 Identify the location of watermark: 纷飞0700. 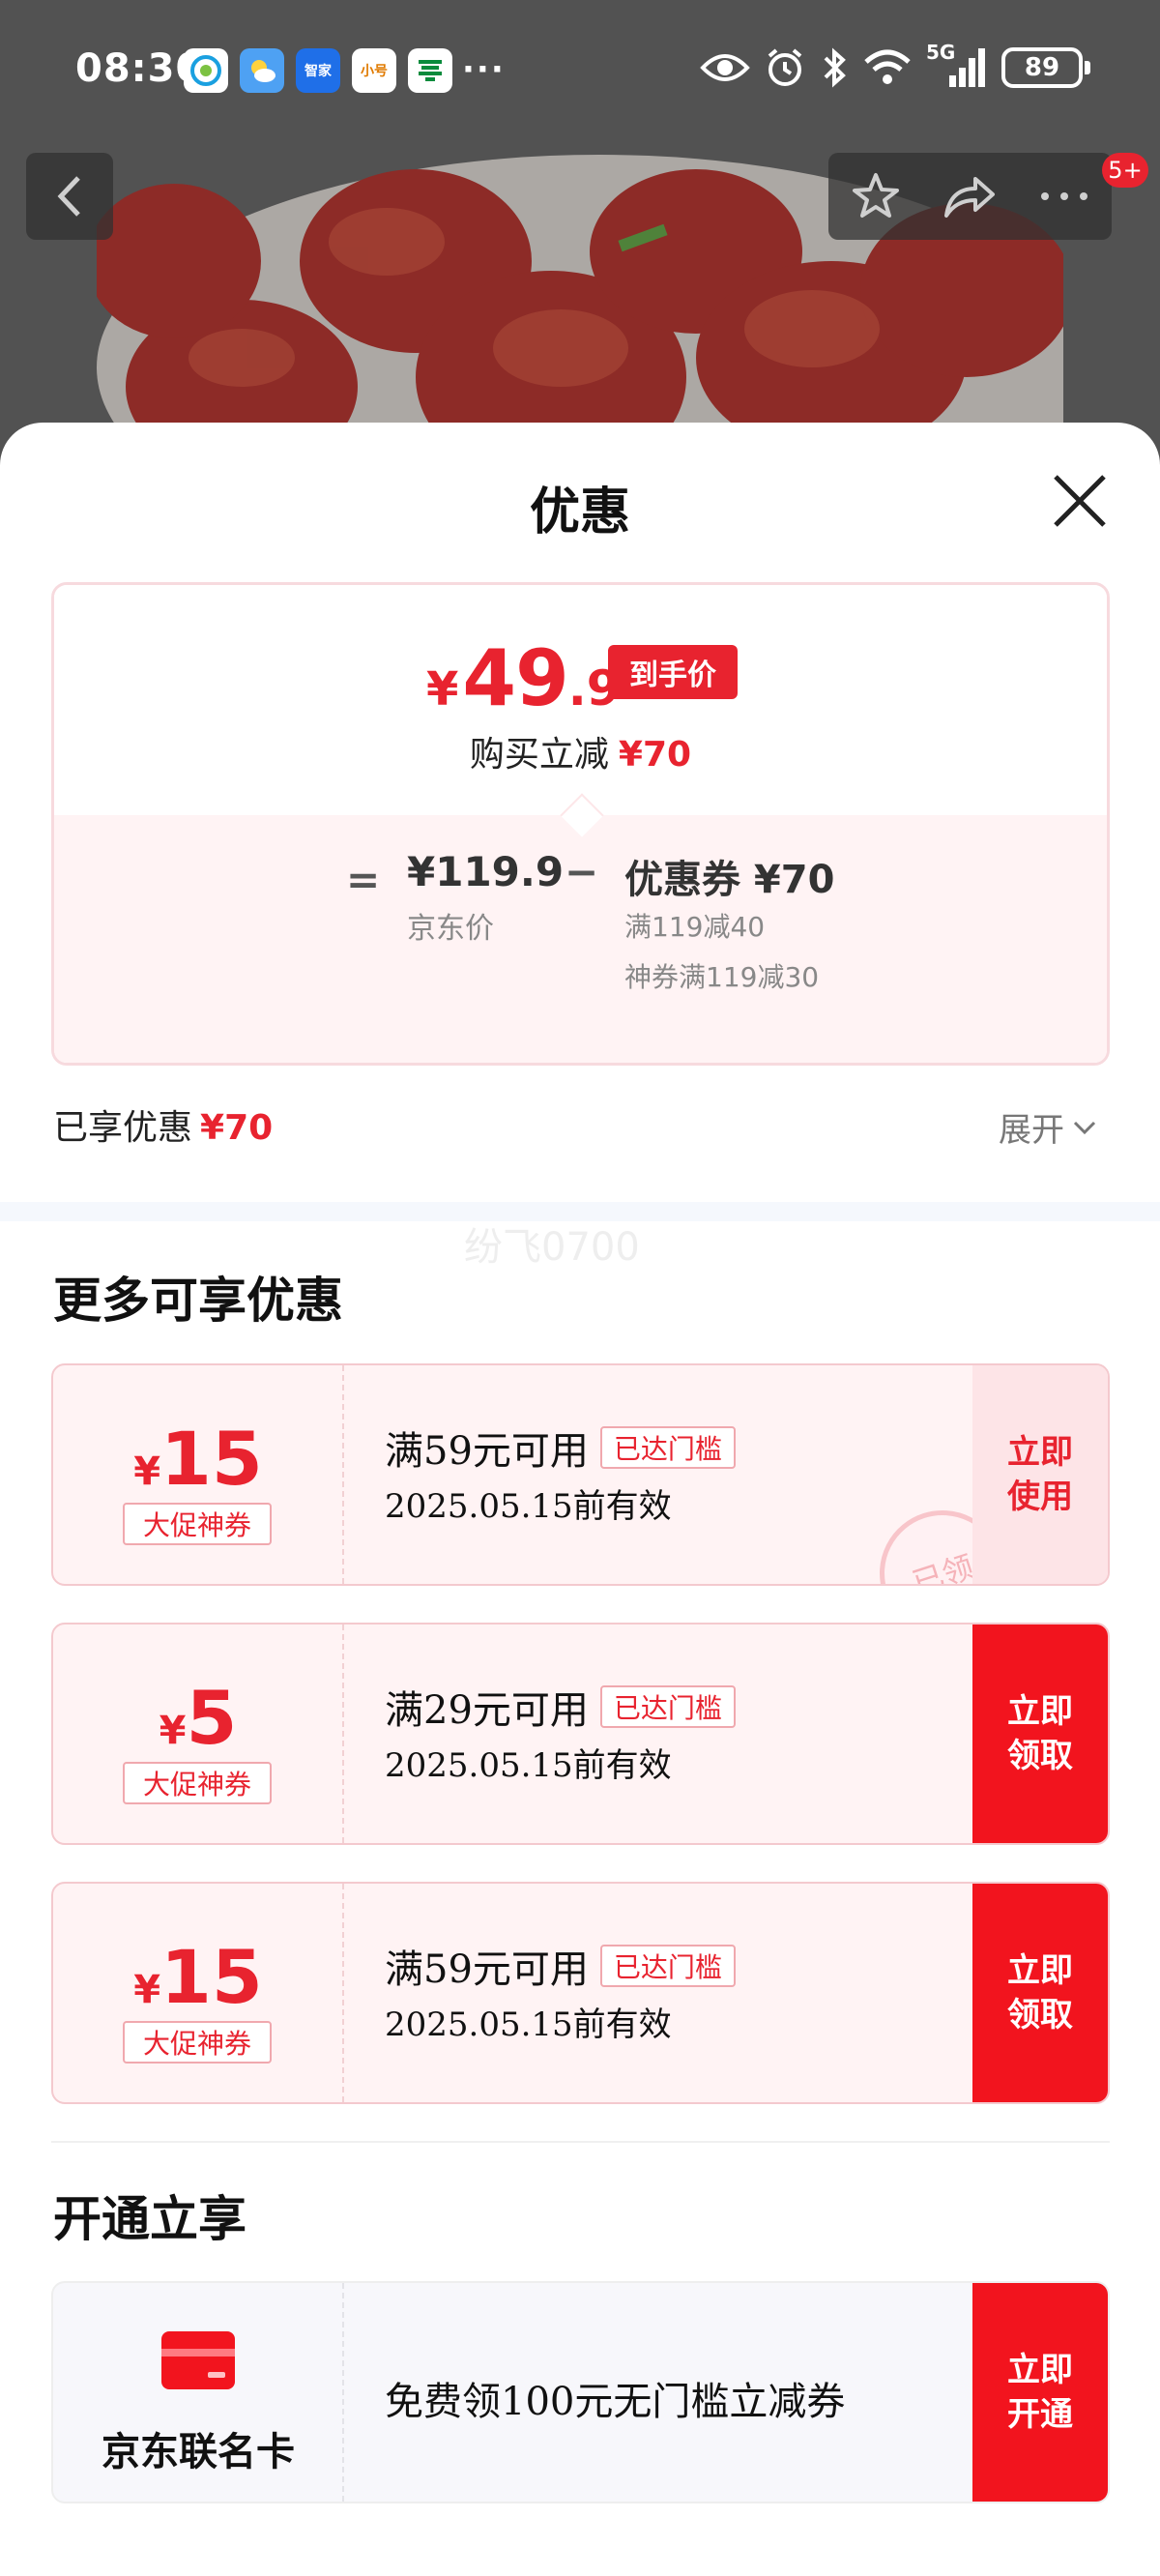
(552, 1247).